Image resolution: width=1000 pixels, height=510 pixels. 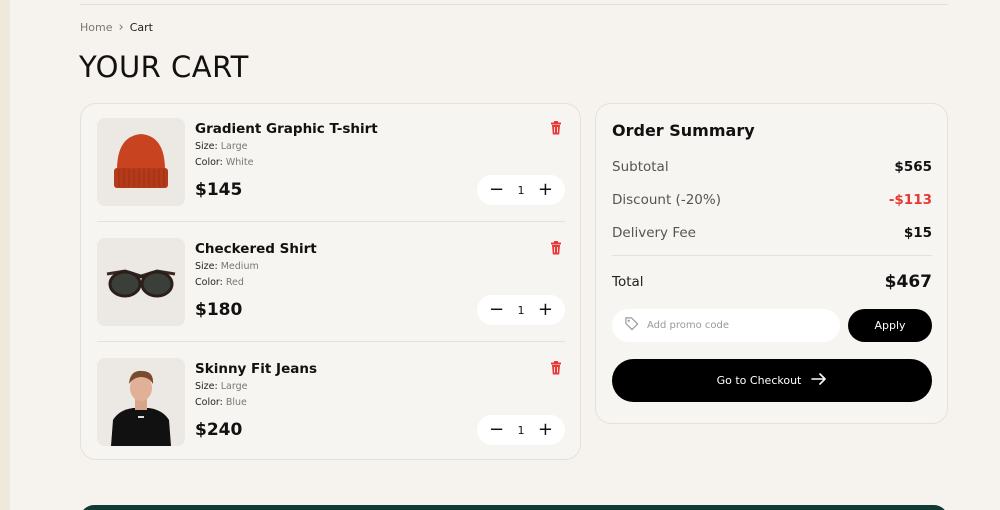 What do you see at coordinates (819, 380) in the screenshot?
I see `arrow-right-icon` at bounding box center [819, 380].